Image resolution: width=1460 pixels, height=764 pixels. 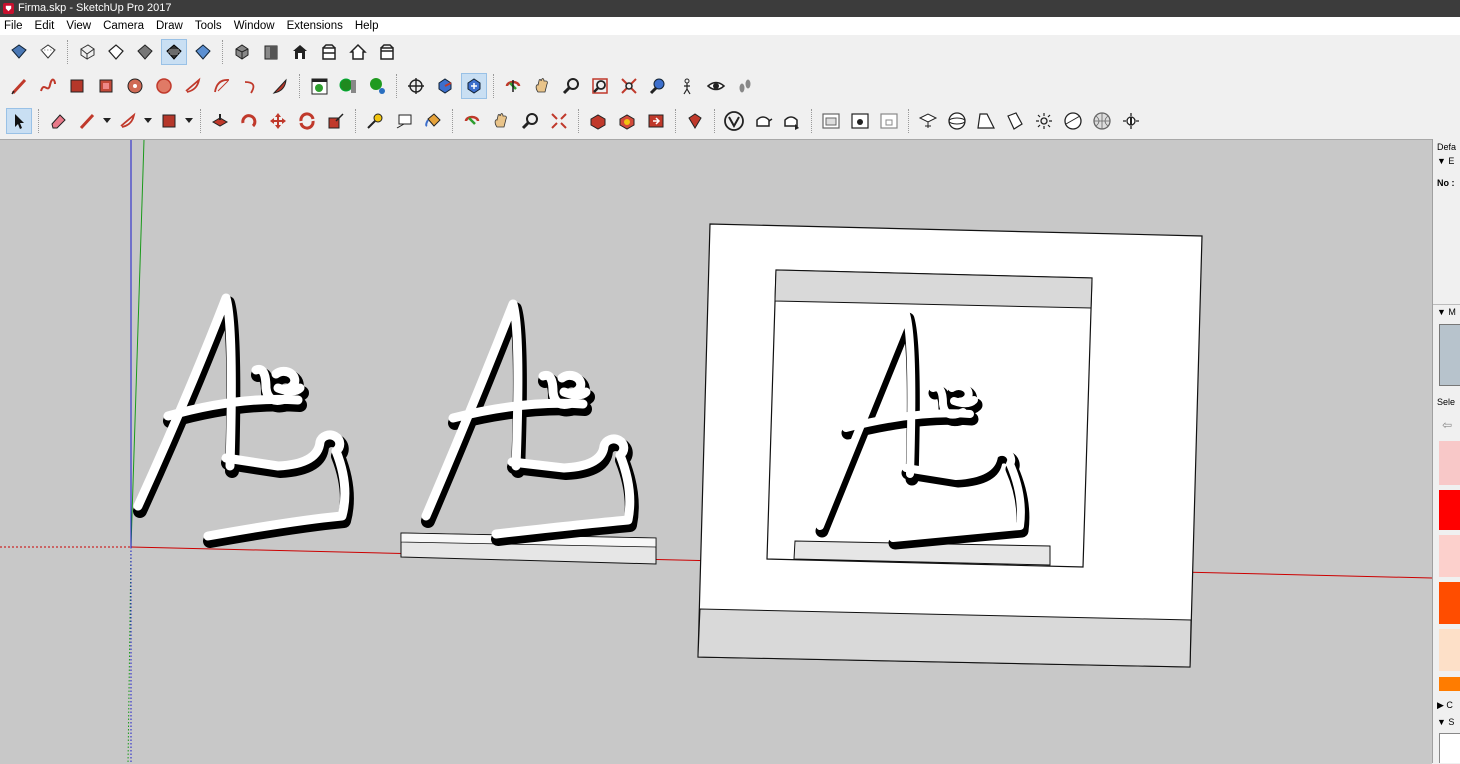 What do you see at coordinates (271, 52) in the screenshot?
I see `top-view-icon` at bounding box center [271, 52].